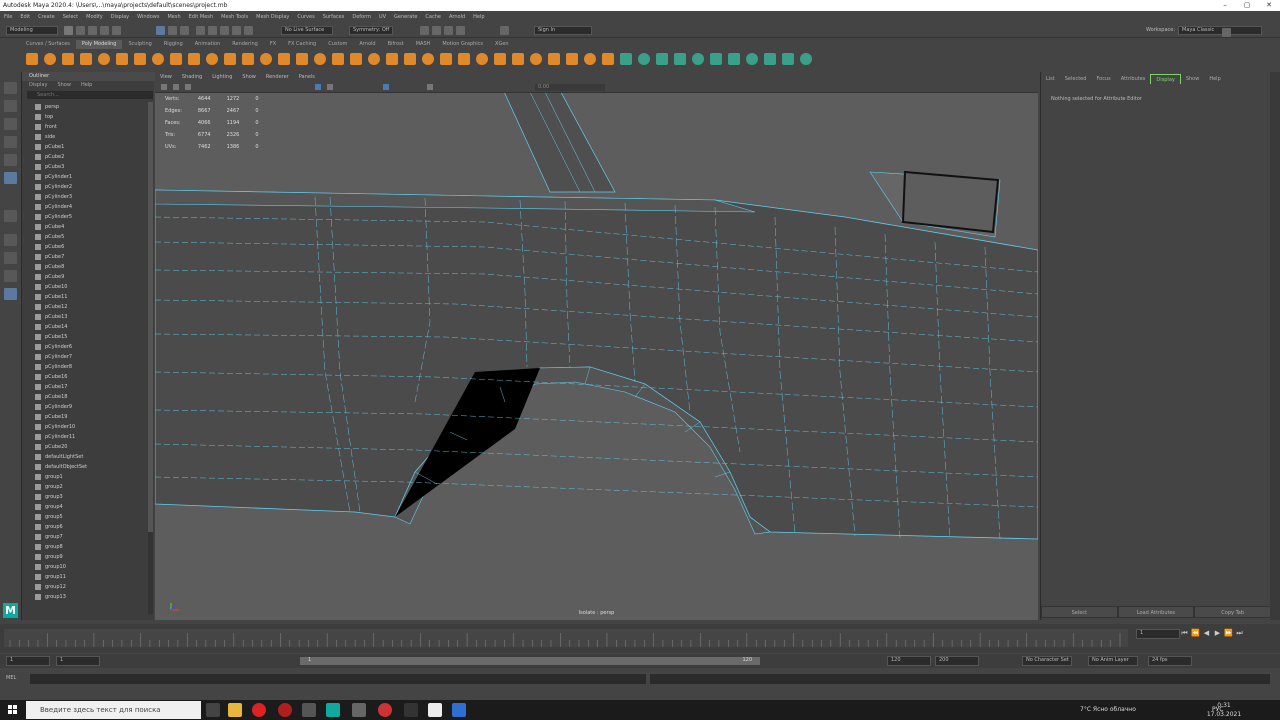 The height and width of the screenshot is (720, 1280). What do you see at coordinates (160, 30) in the screenshot?
I see `select-by-hierarchy-icon` at bounding box center [160, 30].